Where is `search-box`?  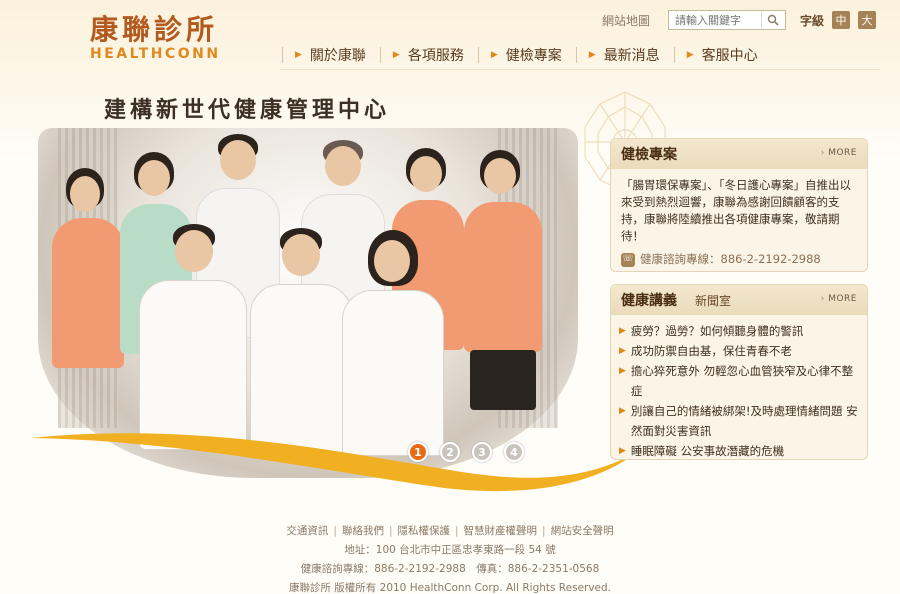
search-box is located at coordinates (726, 20).